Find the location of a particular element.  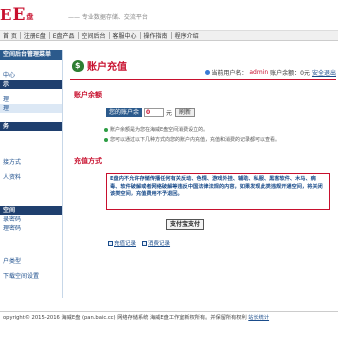

top-nav: 首 页 注册E盘 E盘产品 空间后台 客服中心 操作指南 程序介绍 is located at coordinates (169, 35).